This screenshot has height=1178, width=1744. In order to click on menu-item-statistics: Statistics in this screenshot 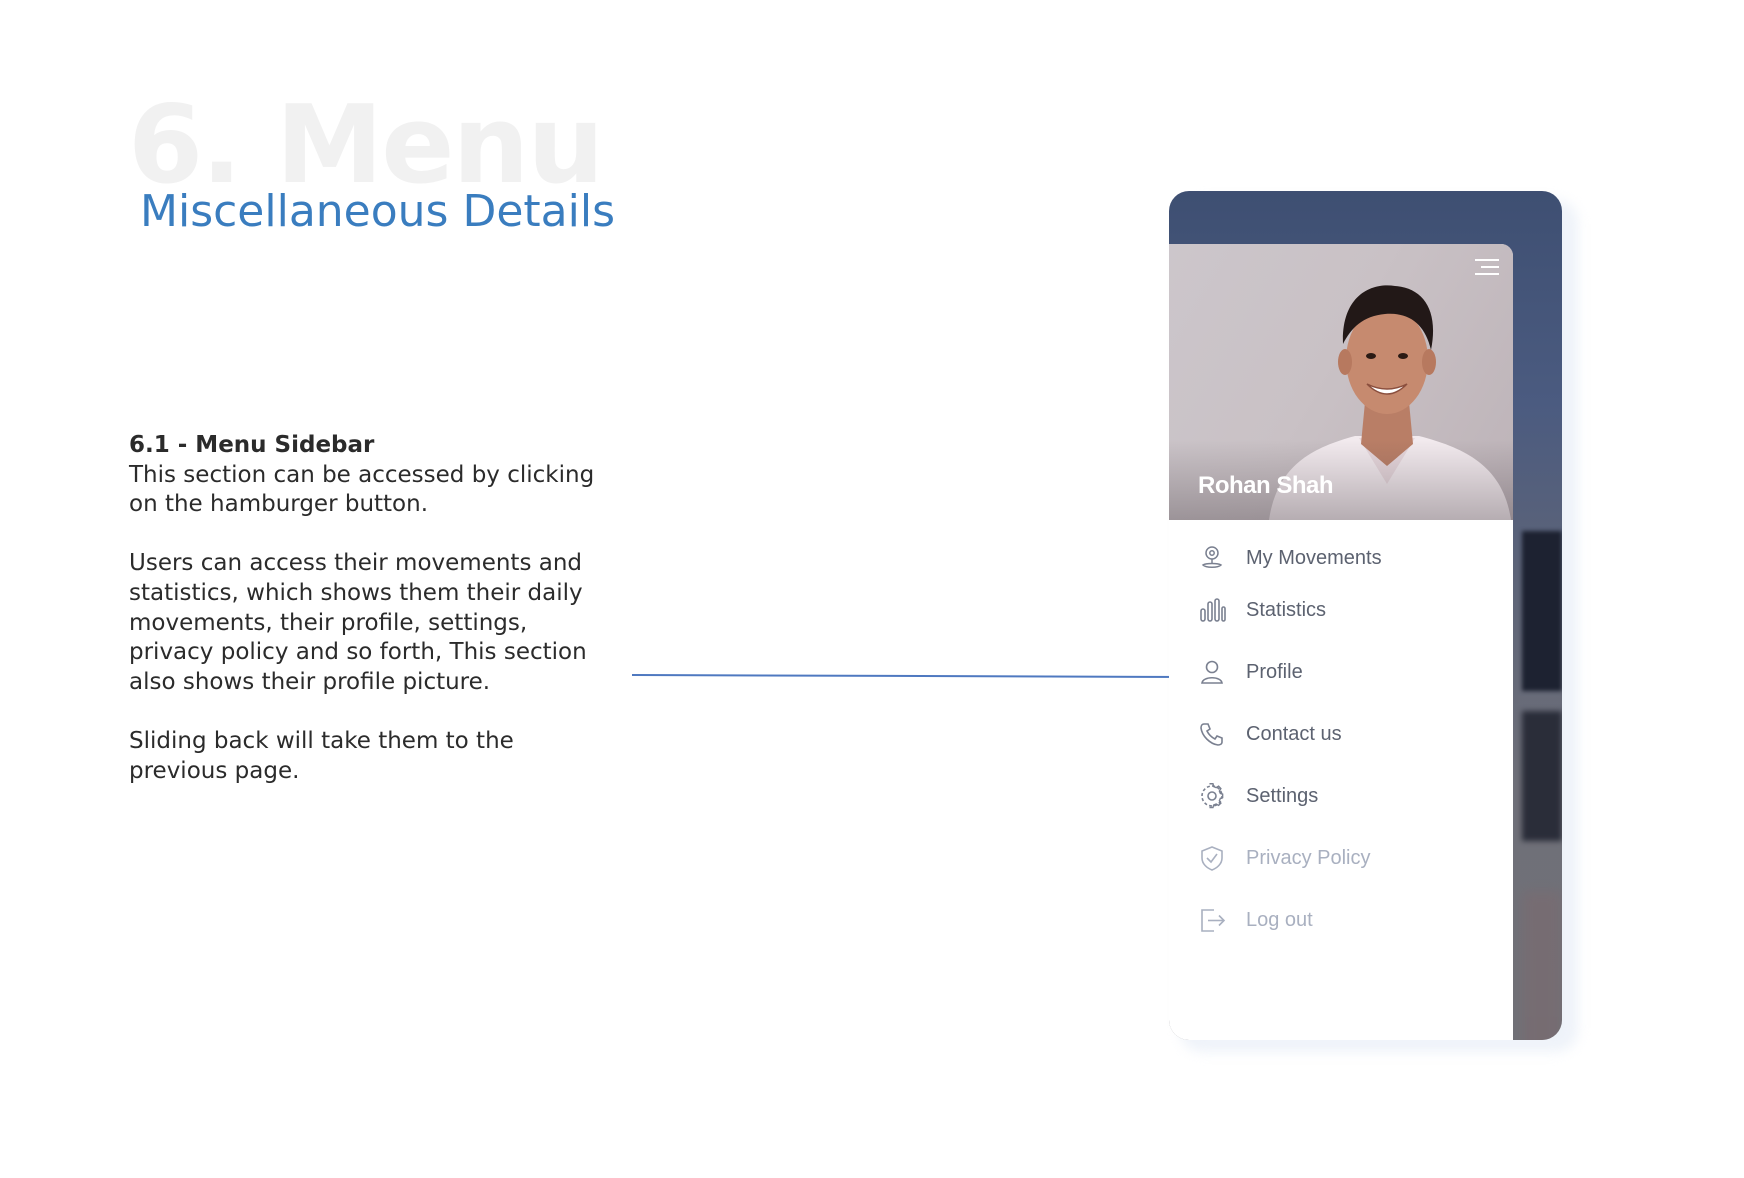, I will do `click(1341, 610)`.